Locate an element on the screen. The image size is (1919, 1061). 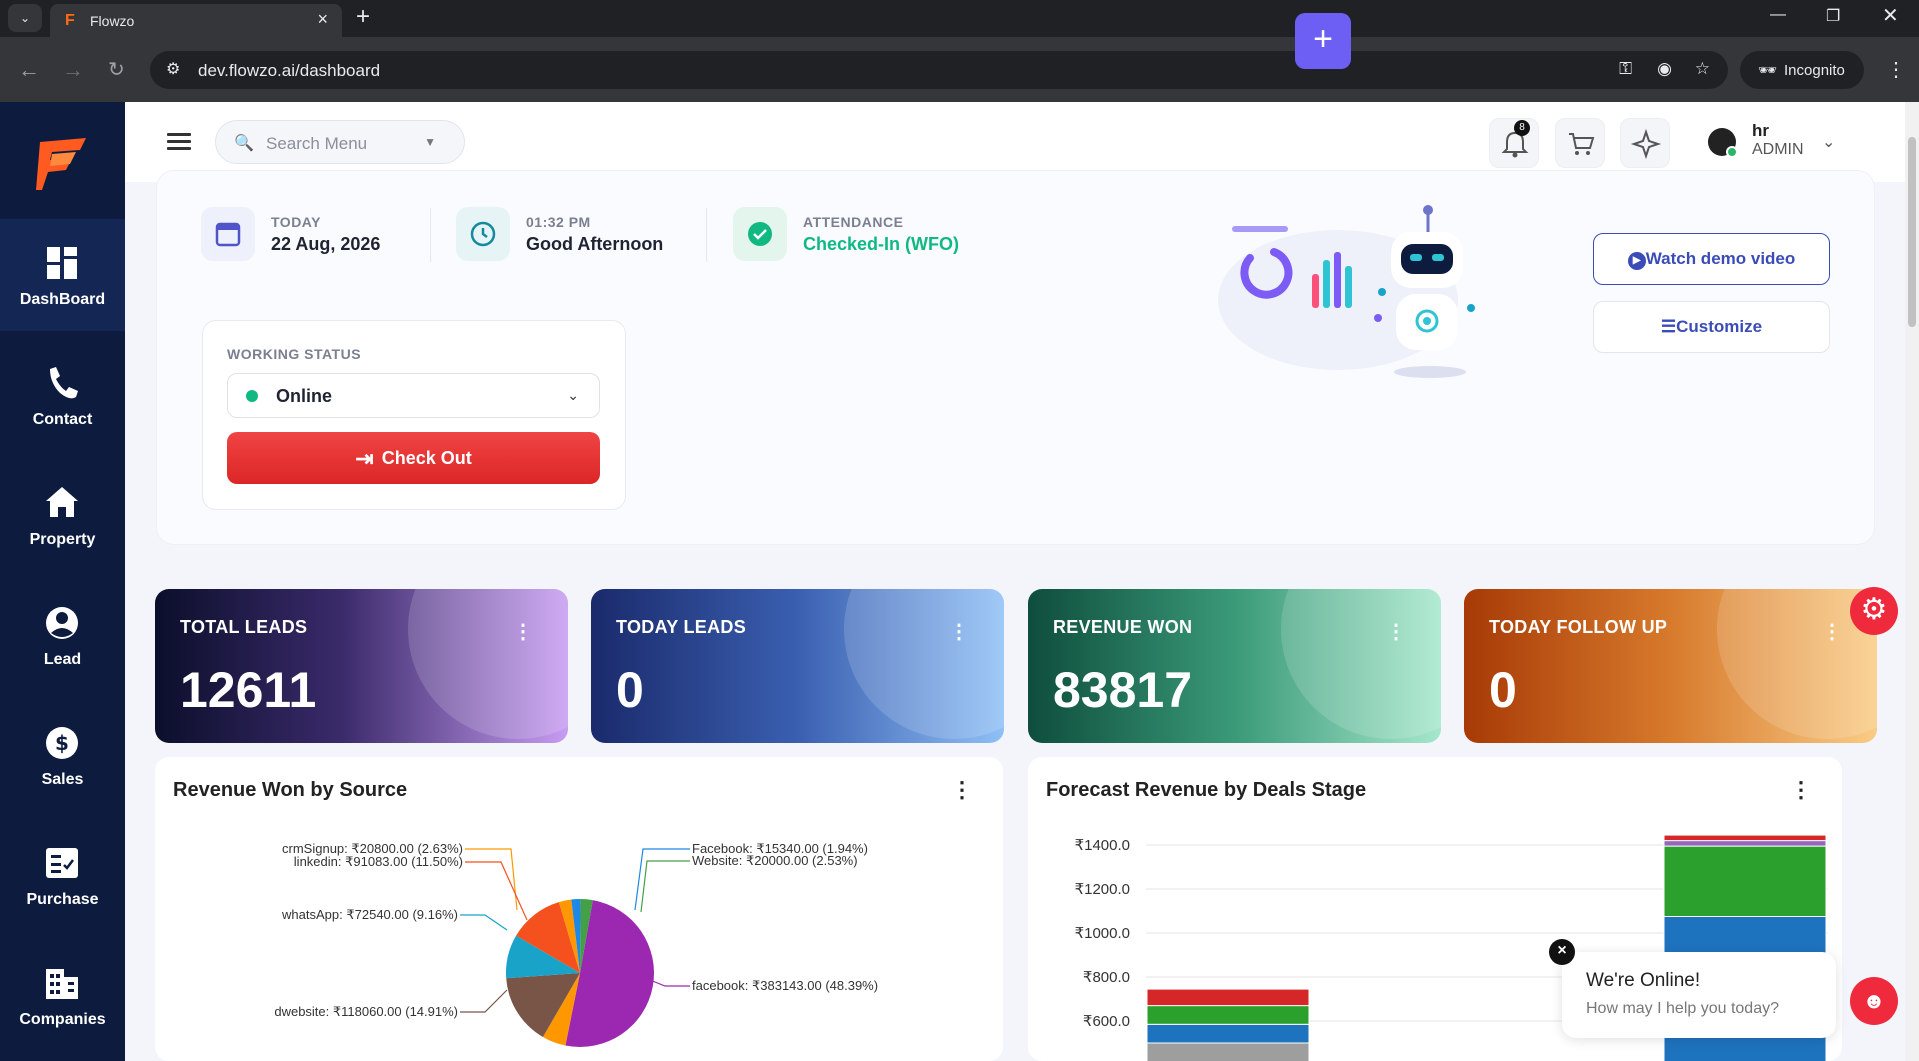
flowzo-logo is located at coordinates (61, 164).